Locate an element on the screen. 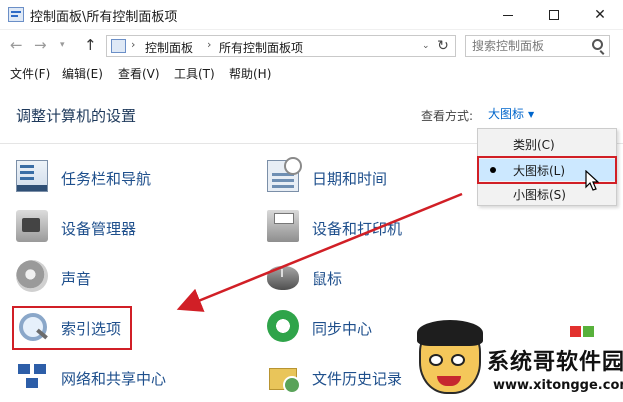  watermark-title: 系统哥软件园 is located at coordinates (555, 362).